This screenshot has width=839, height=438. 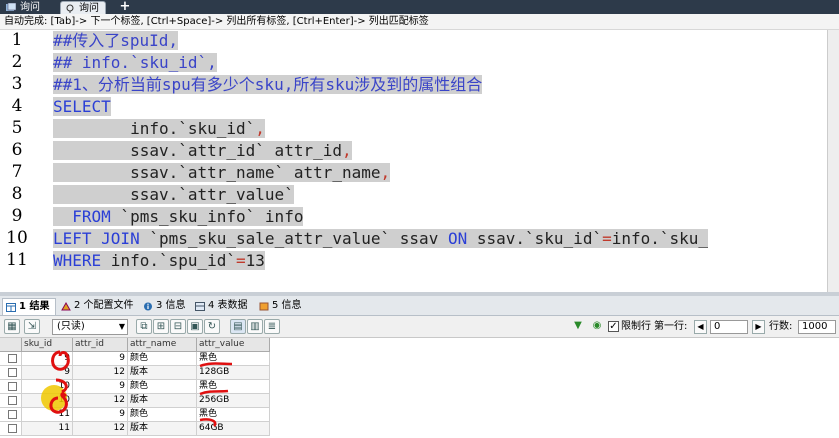 I want to click on save-icon: ▣, so click(x=195, y=326).